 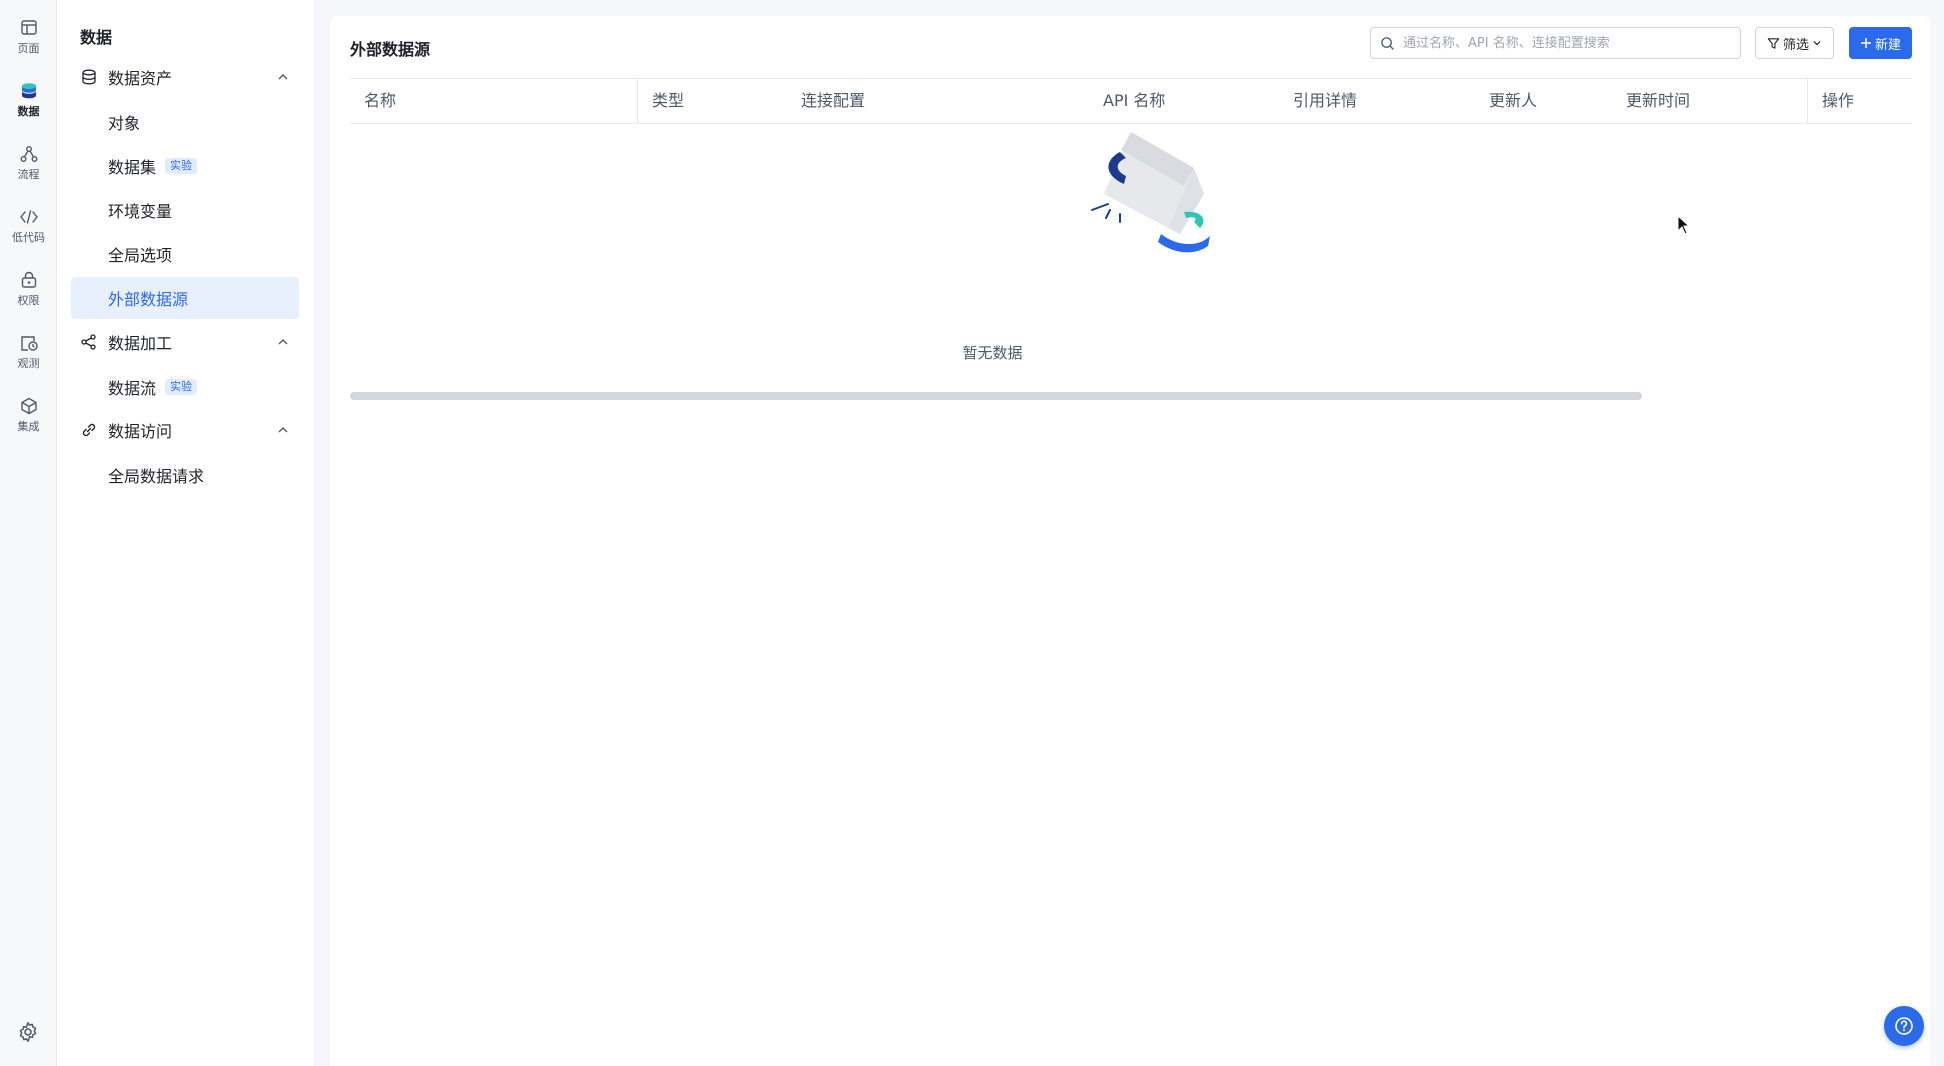 I want to click on nav-item-label: 对象, so click(x=124, y=123).